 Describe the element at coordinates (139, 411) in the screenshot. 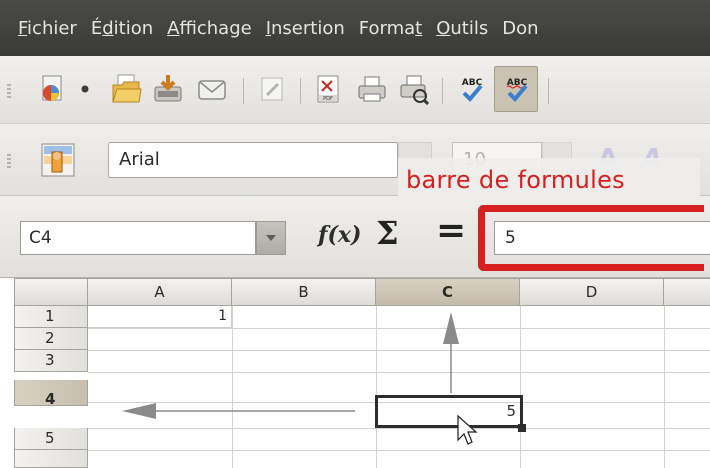

I see `arrow-head-left-icon` at that location.